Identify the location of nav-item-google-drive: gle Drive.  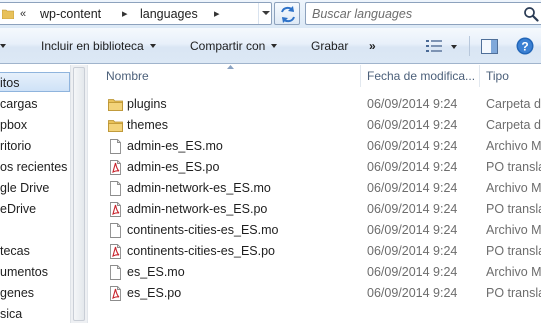
(24, 188).